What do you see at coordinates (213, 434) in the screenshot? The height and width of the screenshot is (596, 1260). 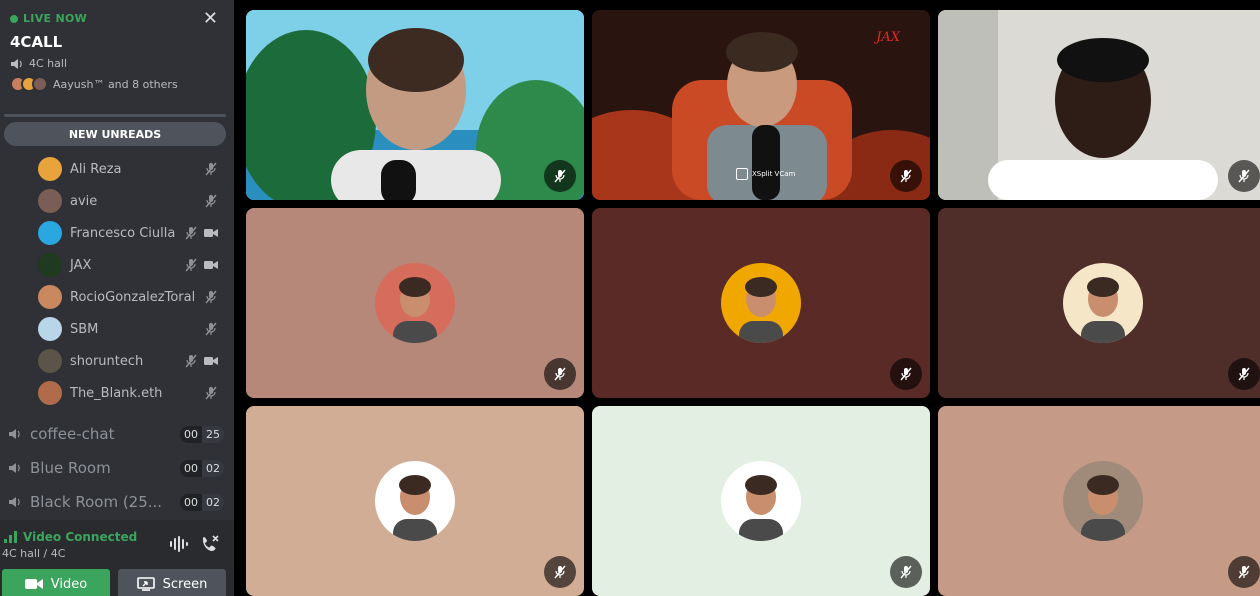 I see `count-limit: 25` at bounding box center [213, 434].